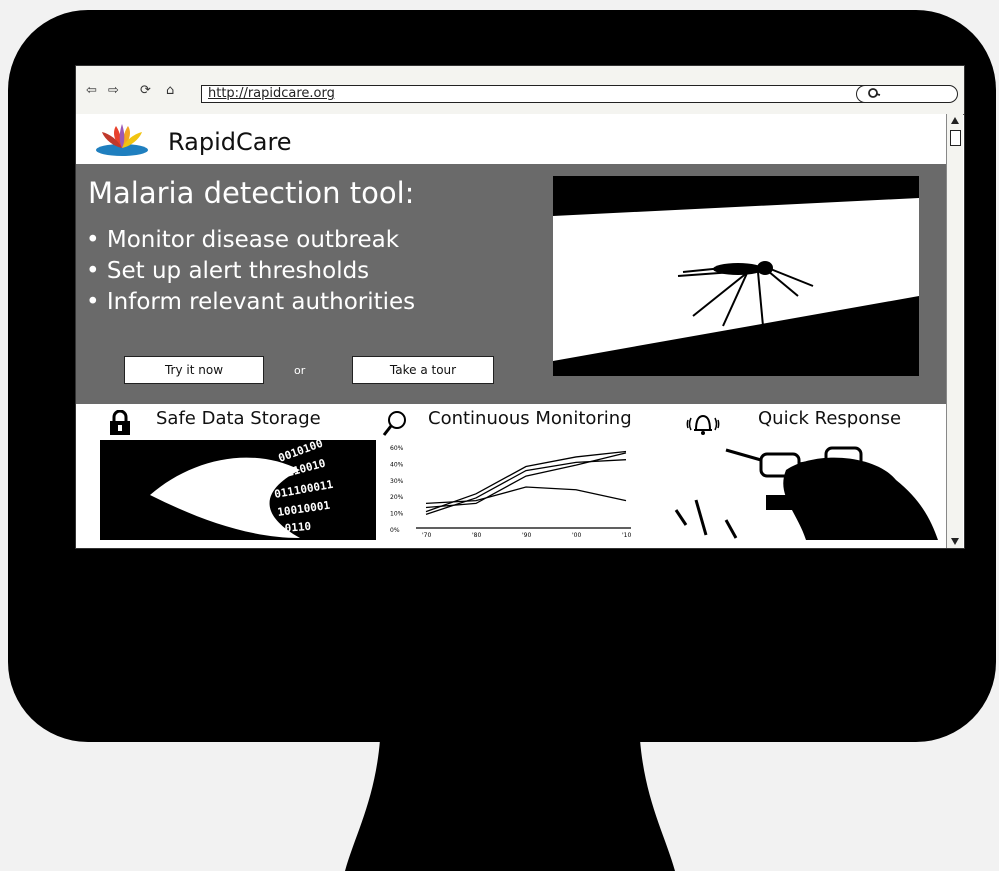 Image resolution: width=999 pixels, height=871 pixels. What do you see at coordinates (426, 535) in the screenshot?
I see `x-tick-label: '70` at bounding box center [426, 535].